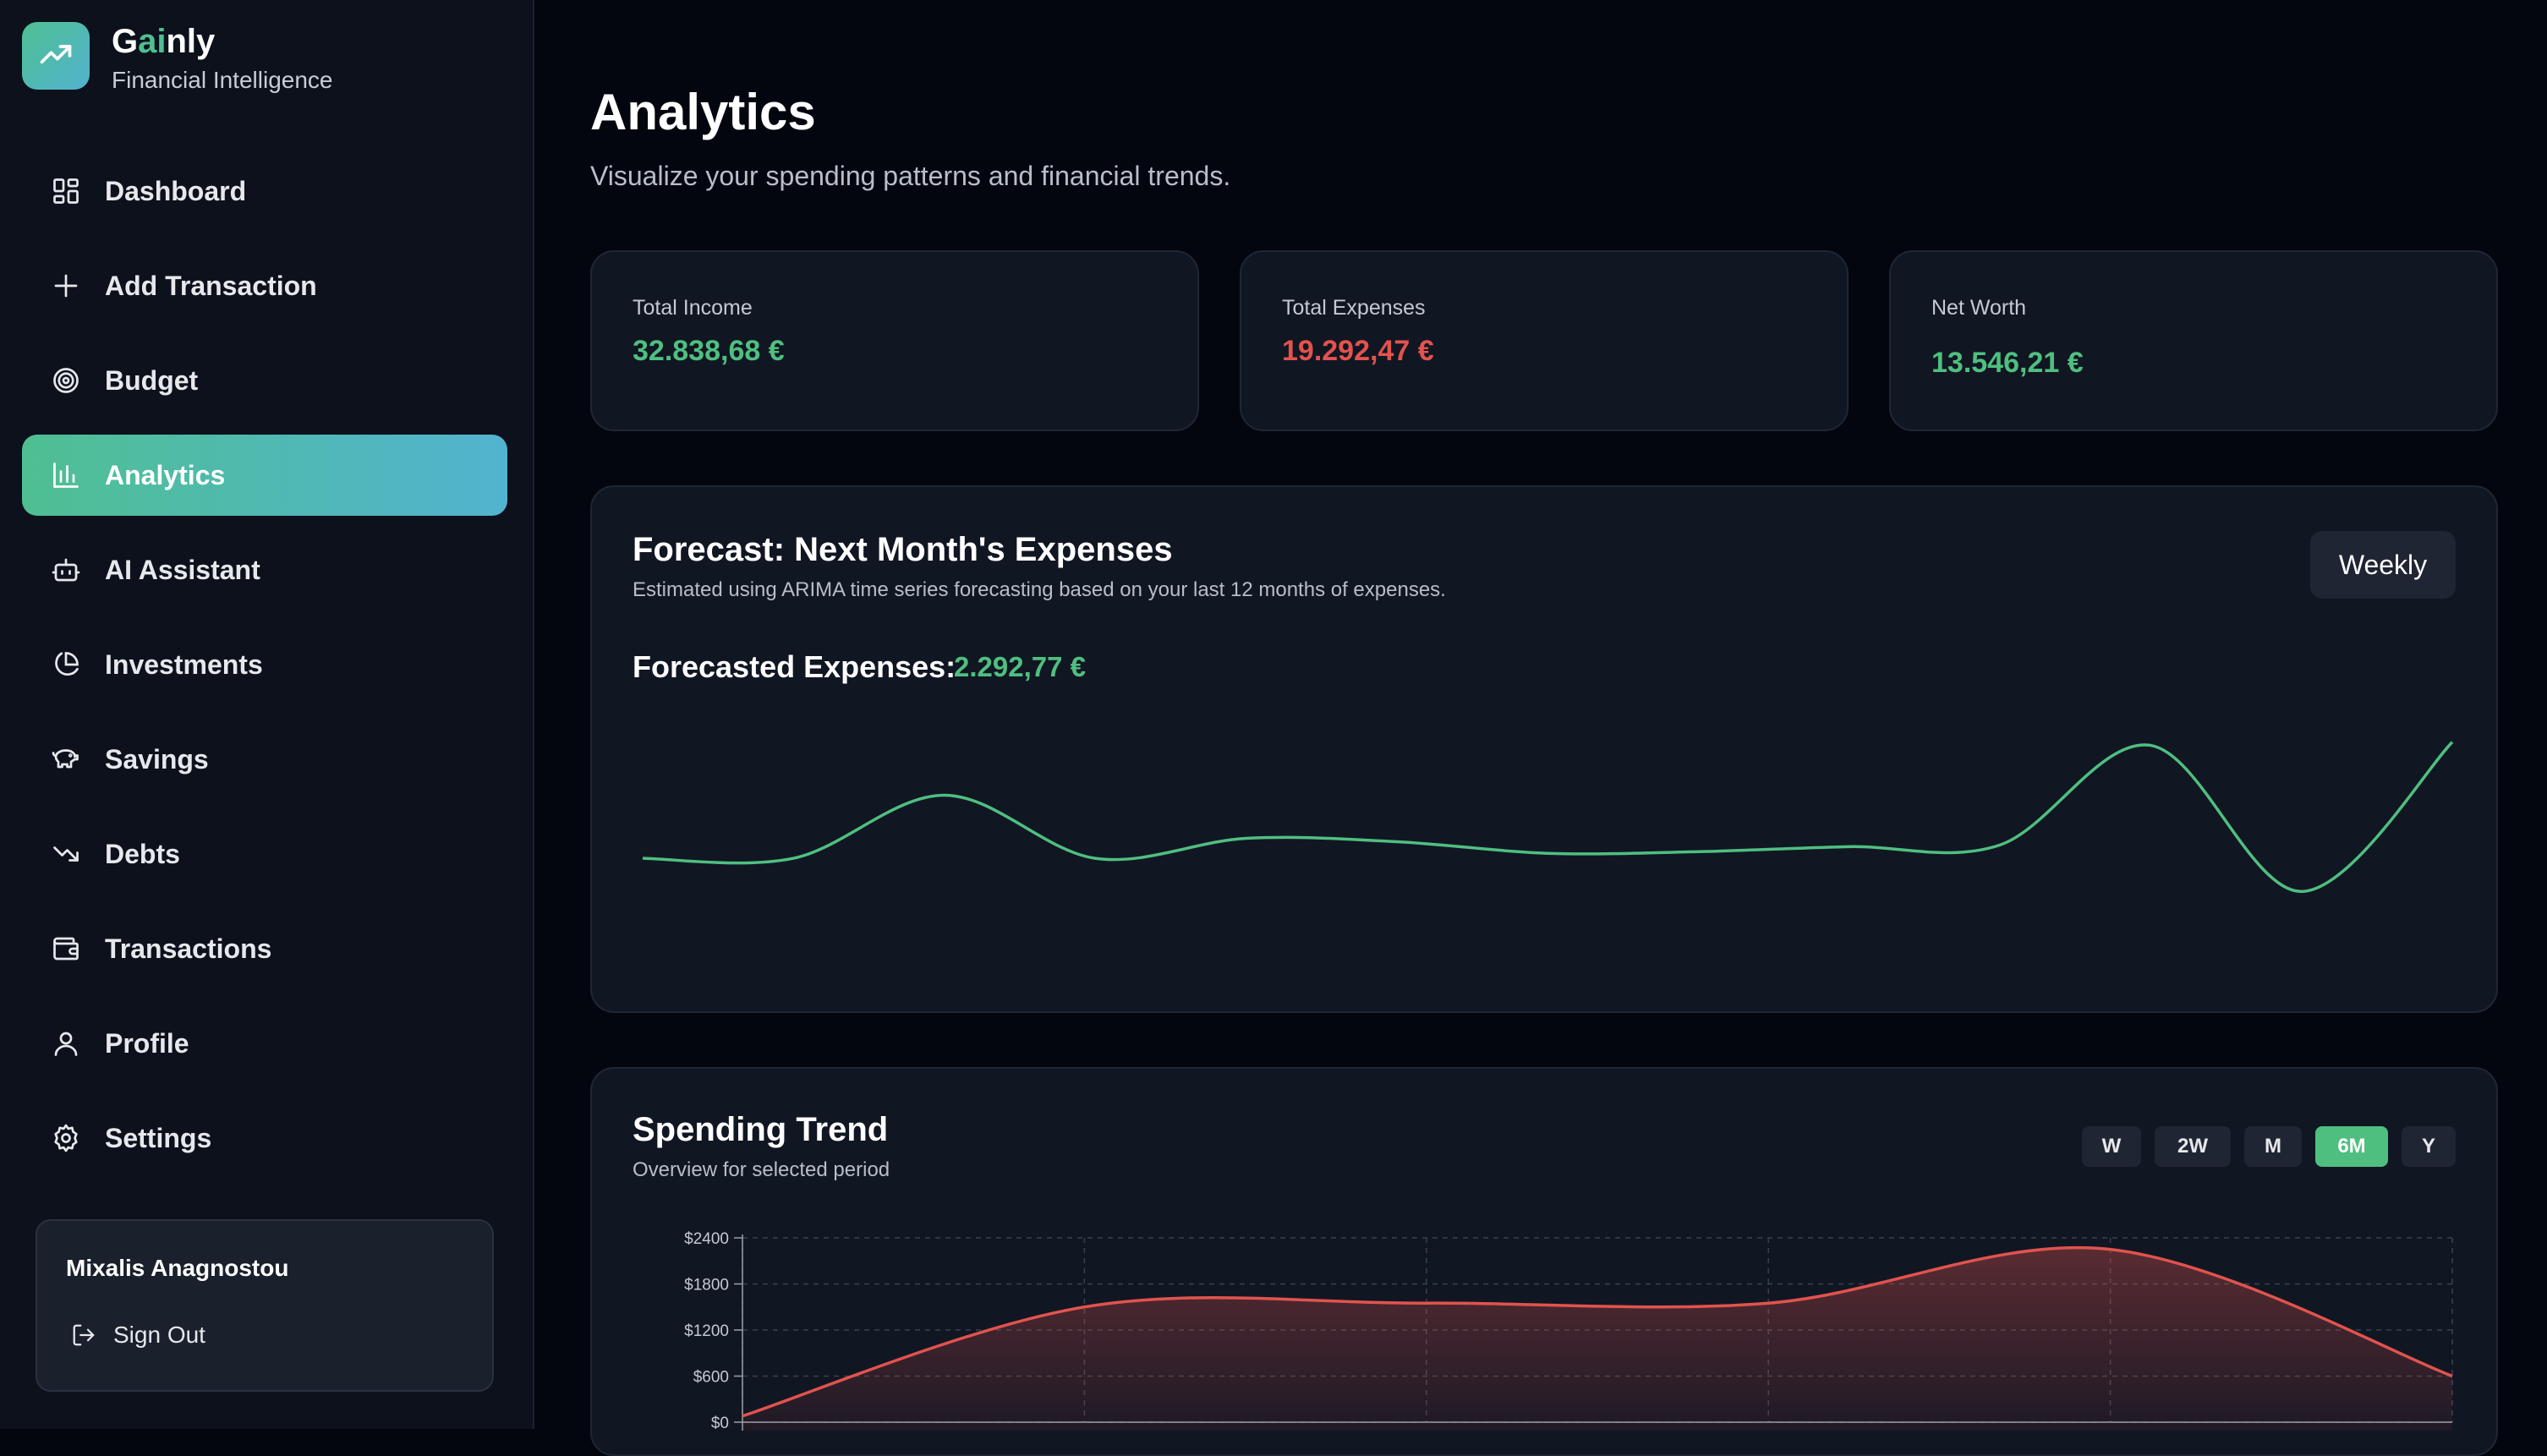 This screenshot has height=1456, width=2547. Describe the element at coordinates (264, 1138) in the screenshot. I see `sidebar-item-settings: Settings` at that location.